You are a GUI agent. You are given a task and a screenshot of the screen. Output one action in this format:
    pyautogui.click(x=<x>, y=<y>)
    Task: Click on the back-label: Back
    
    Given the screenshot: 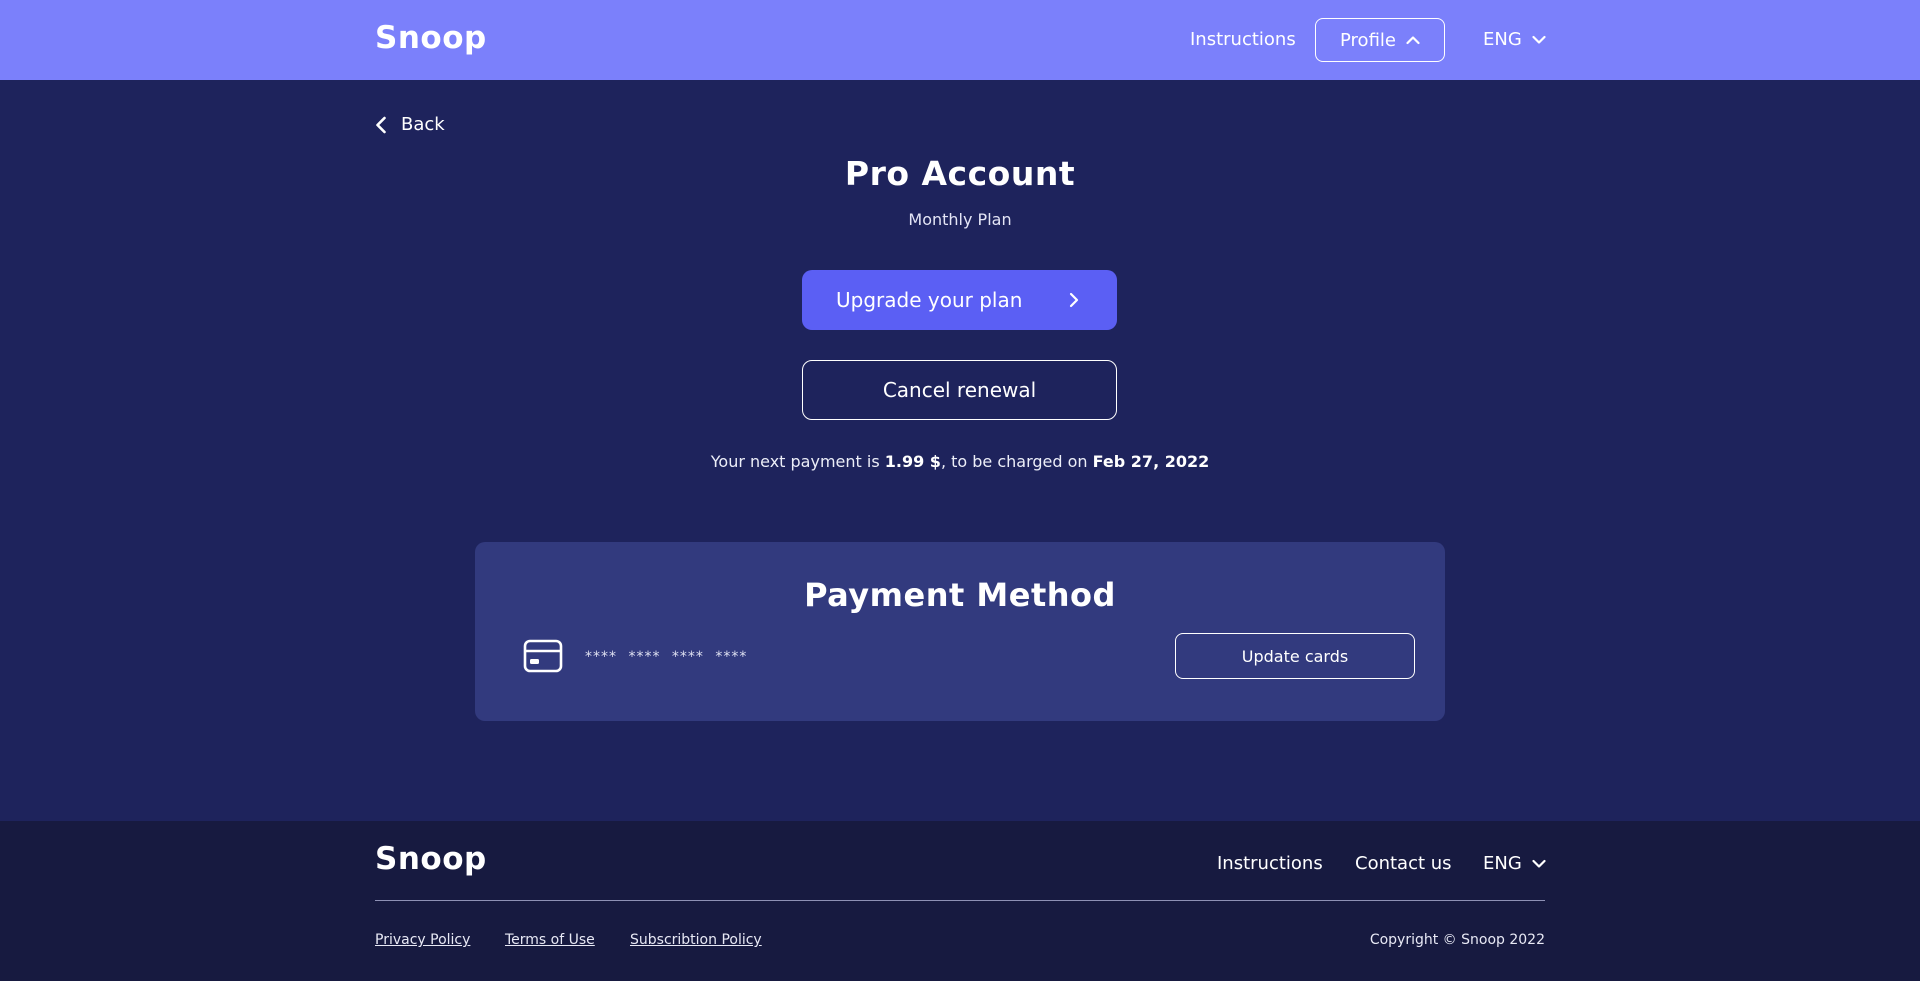 What is the action you would take?
    pyautogui.click(x=423, y=124)
    